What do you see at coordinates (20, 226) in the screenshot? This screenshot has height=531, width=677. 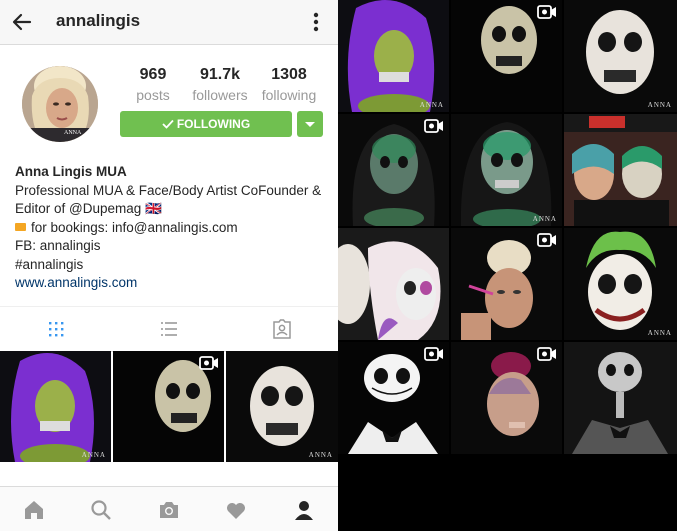 I see `envelope-emoji-icon` at bounding box center [20, 226].